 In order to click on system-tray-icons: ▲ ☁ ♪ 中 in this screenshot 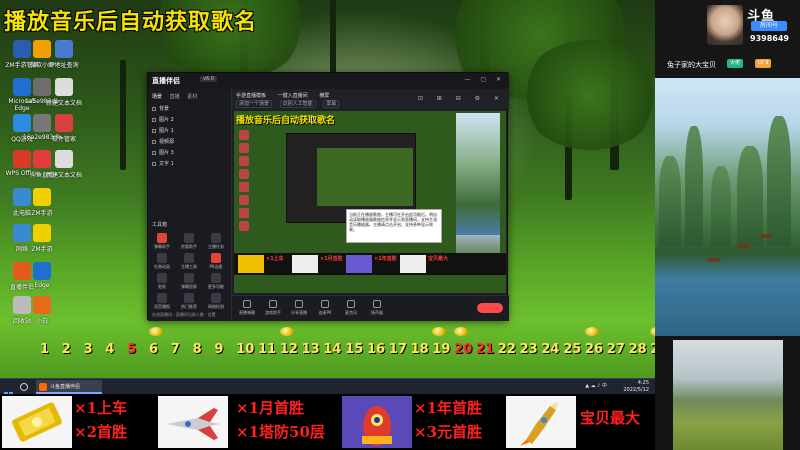, I will do `click(596, 385)`.